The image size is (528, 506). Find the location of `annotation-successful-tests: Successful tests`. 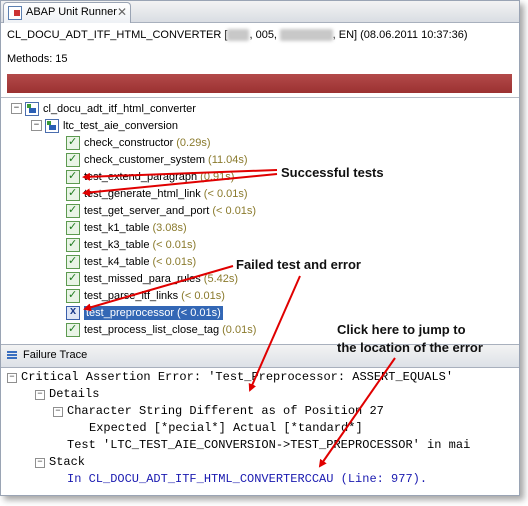

annotation-successful-tests: Successful tests is located at coordinates (332, 172).